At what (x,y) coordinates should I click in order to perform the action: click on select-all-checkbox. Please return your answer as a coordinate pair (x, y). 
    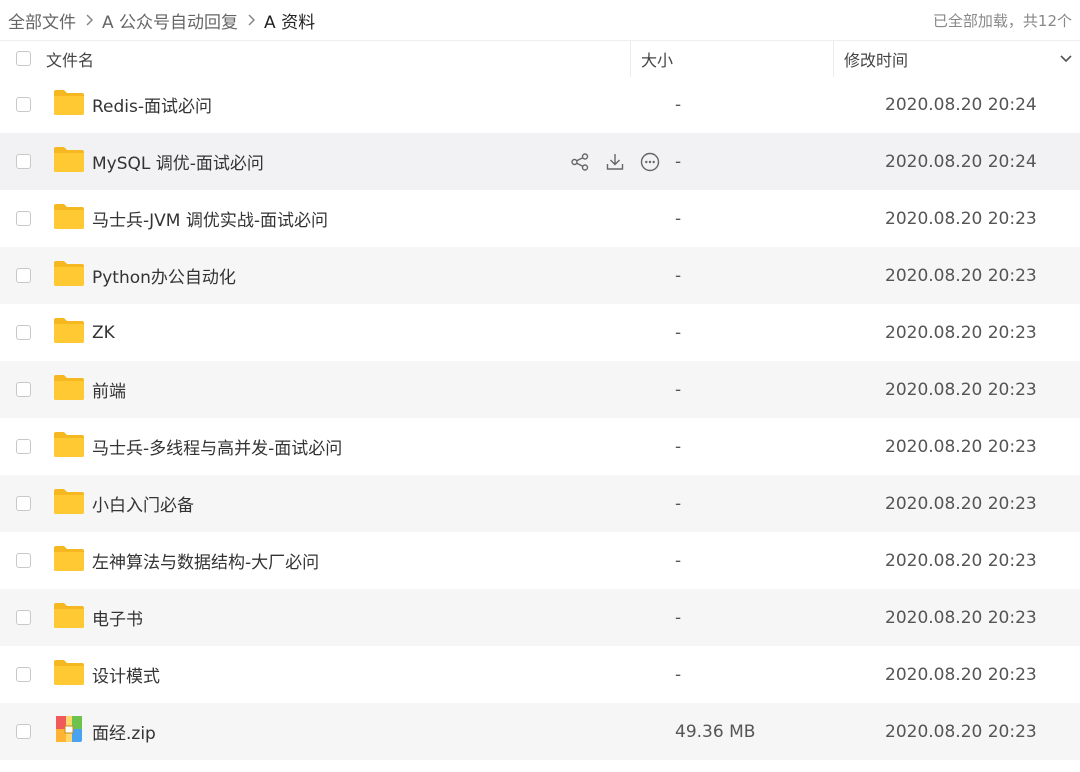
    Looking at the image, I should click on (23, 58).